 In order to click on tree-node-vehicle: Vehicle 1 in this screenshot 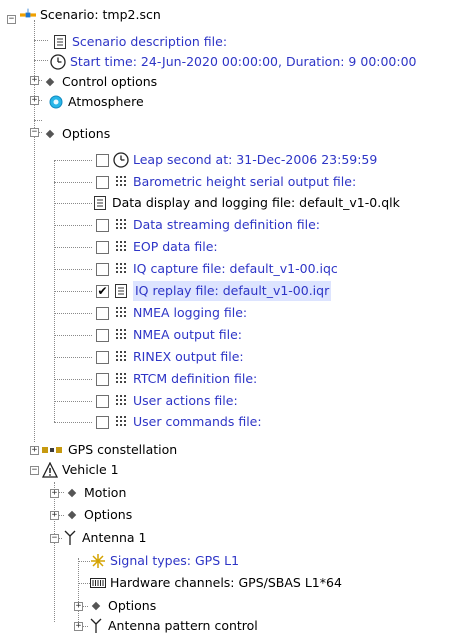, I will do `click(80, 470)`.